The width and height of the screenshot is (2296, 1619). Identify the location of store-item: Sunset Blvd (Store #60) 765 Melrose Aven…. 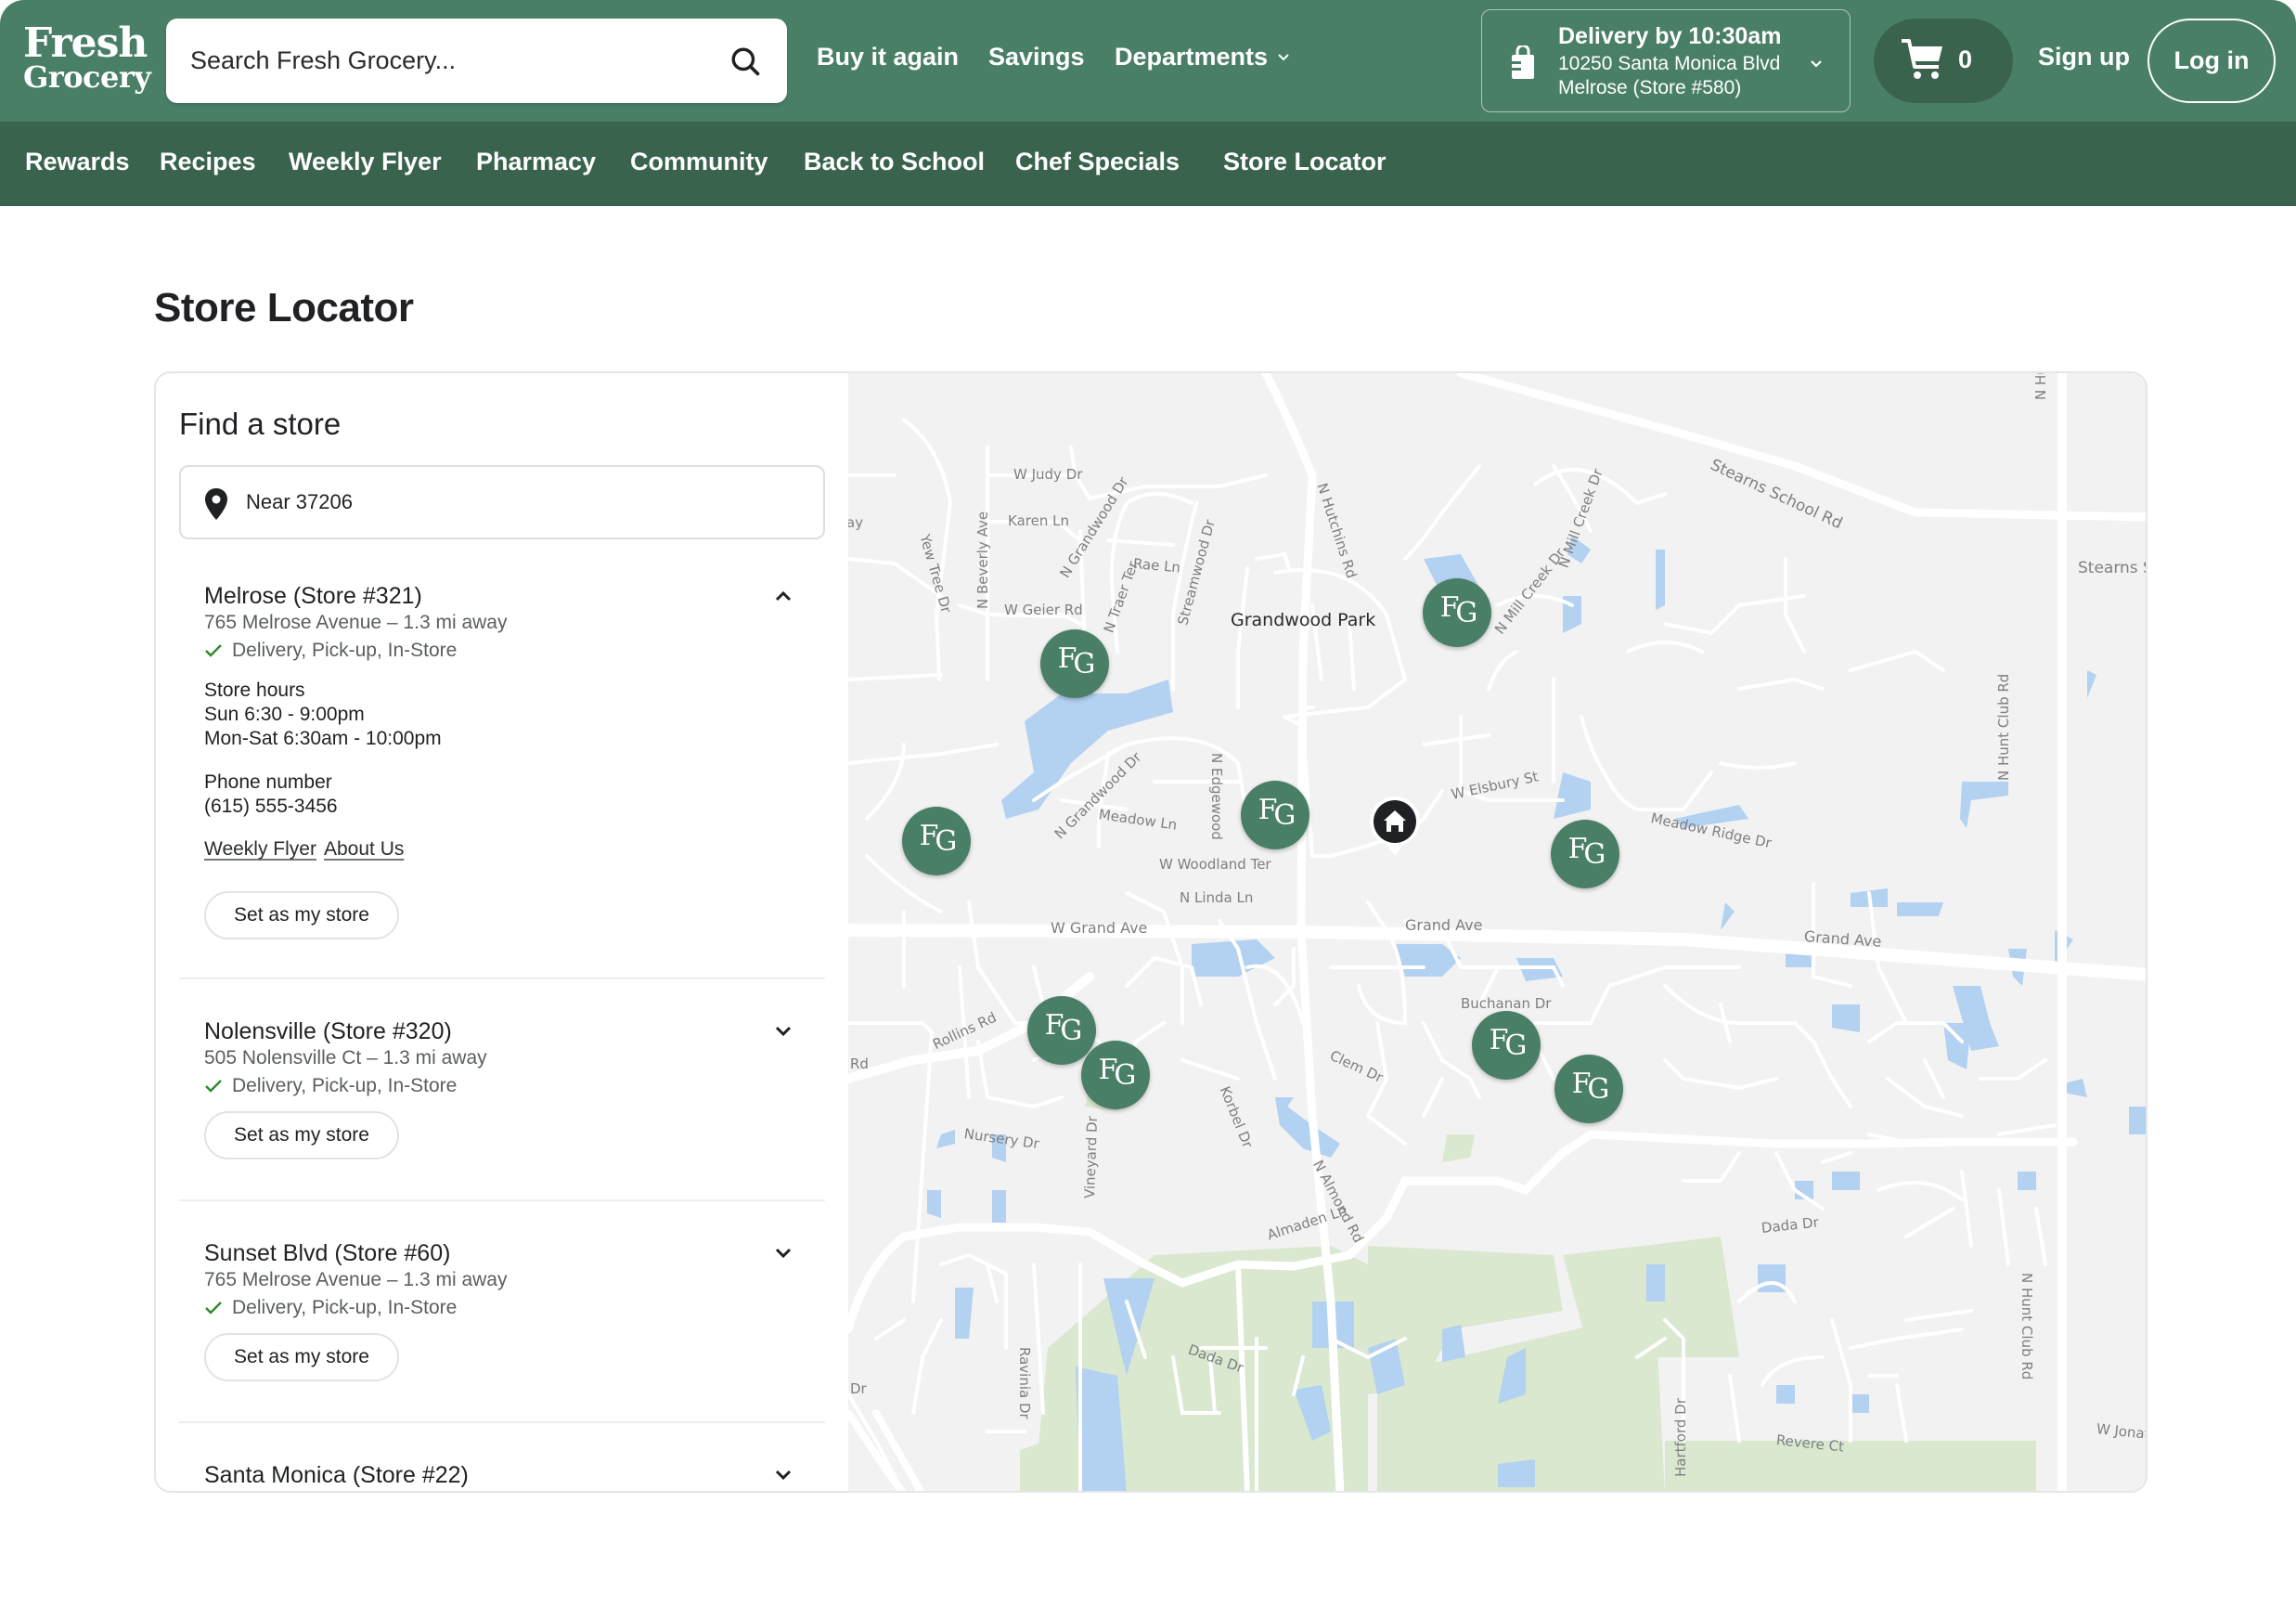
(502, 1310).